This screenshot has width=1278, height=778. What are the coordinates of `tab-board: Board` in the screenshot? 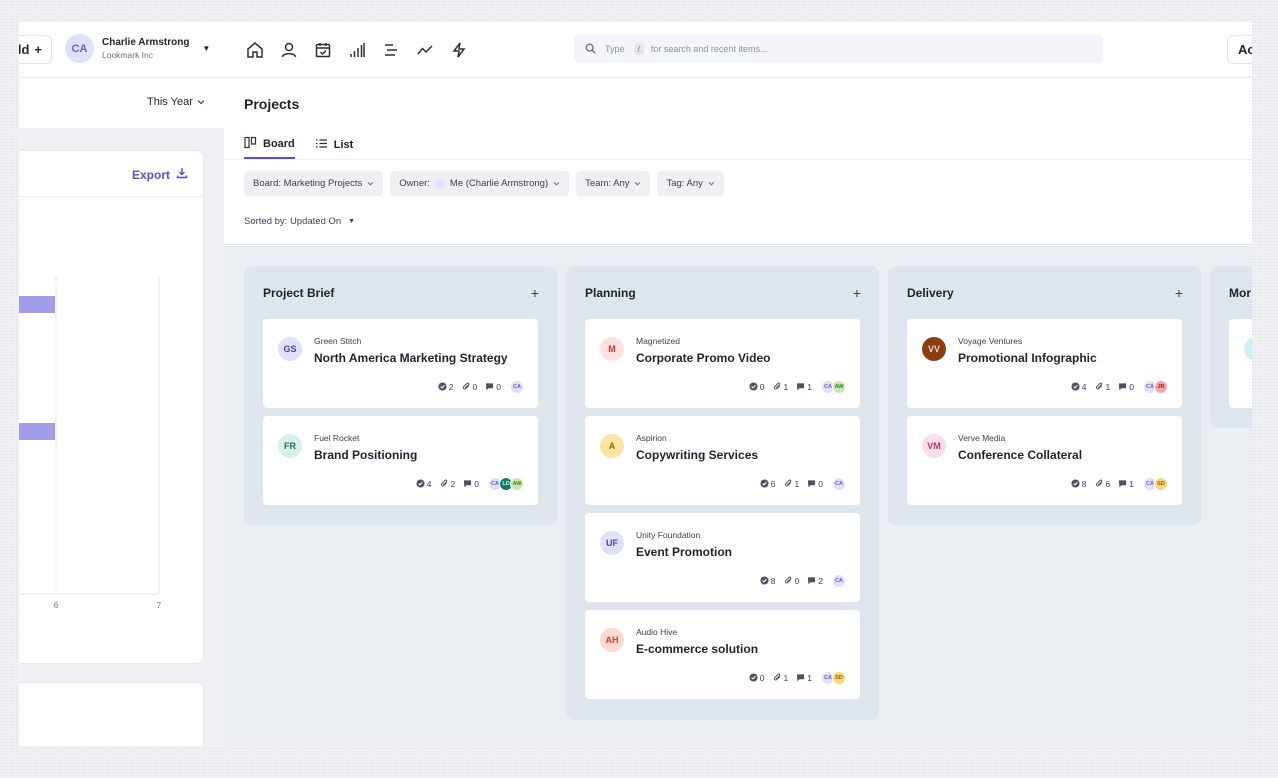 It's located at (269, 144).